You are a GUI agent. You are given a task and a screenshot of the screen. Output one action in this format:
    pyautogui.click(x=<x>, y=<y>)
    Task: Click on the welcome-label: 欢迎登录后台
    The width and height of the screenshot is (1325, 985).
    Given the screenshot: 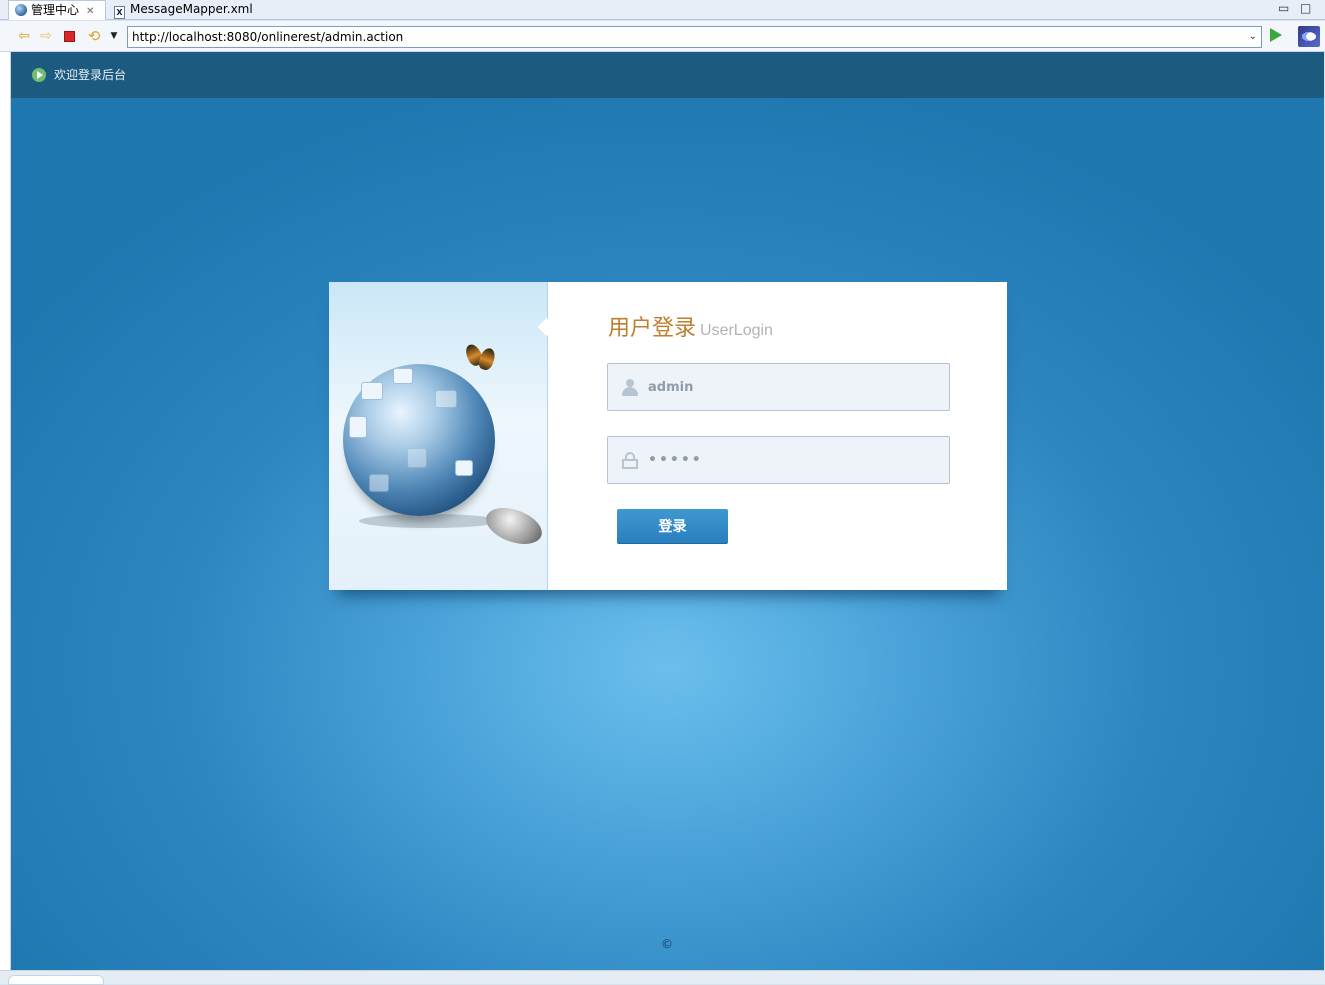 What is the action you would take?
    pyautogui.click(x=90, y=75)
    